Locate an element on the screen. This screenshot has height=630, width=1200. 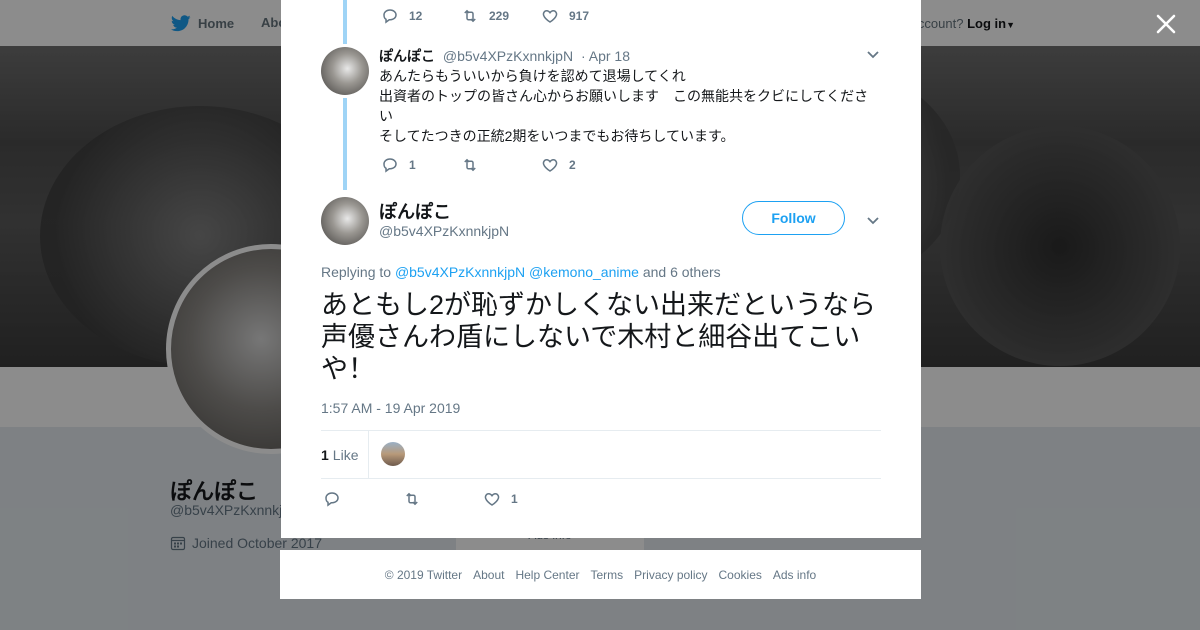
tweet-stats: 1 Like is located at coordinates (601, 454).